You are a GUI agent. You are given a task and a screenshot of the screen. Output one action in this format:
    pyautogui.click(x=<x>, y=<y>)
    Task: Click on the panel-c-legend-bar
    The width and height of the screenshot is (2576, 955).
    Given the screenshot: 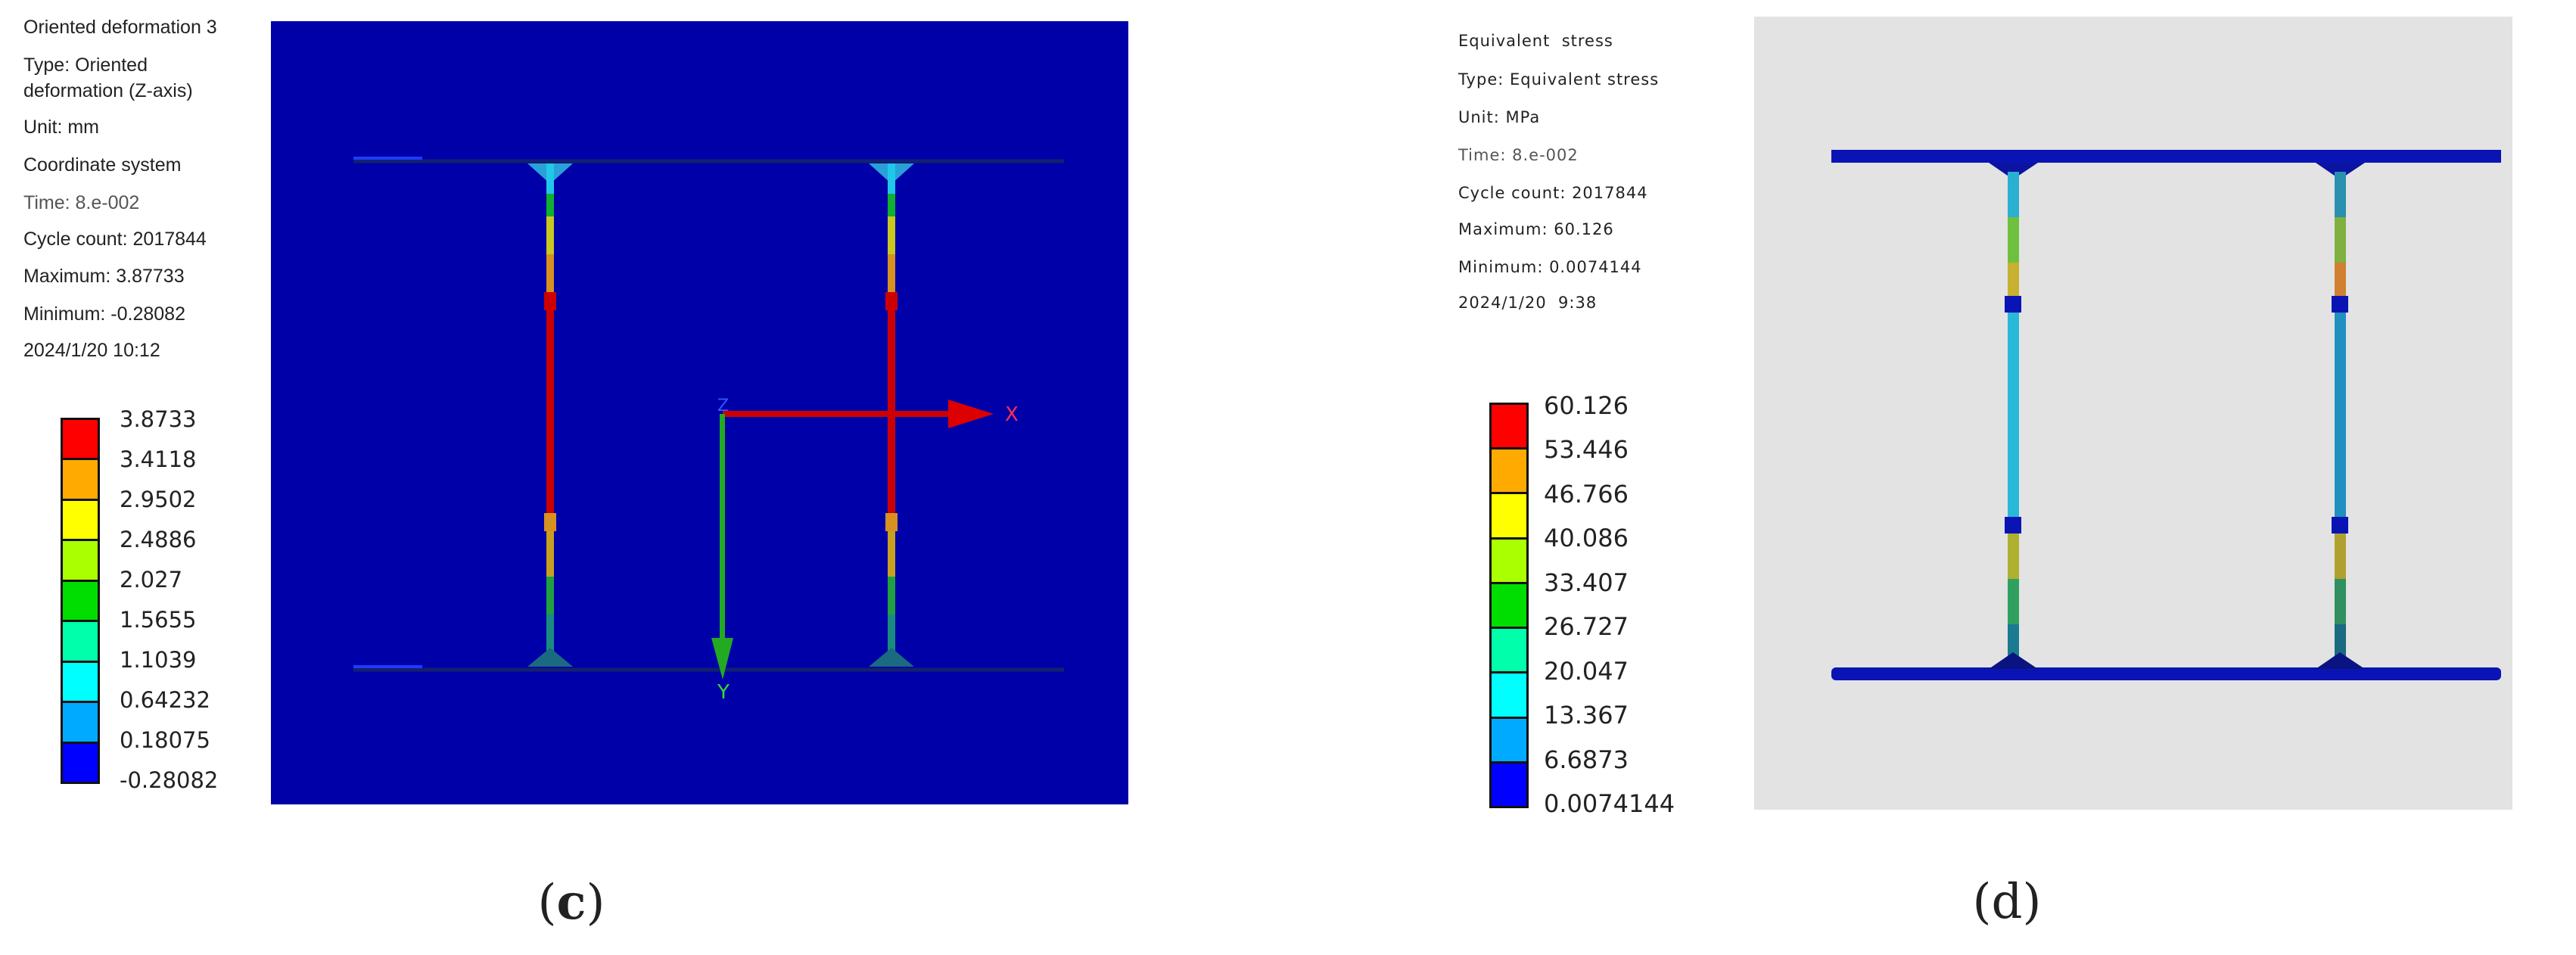 What is the action you would take?
    pyautogui.click(x=80, y=601)
    